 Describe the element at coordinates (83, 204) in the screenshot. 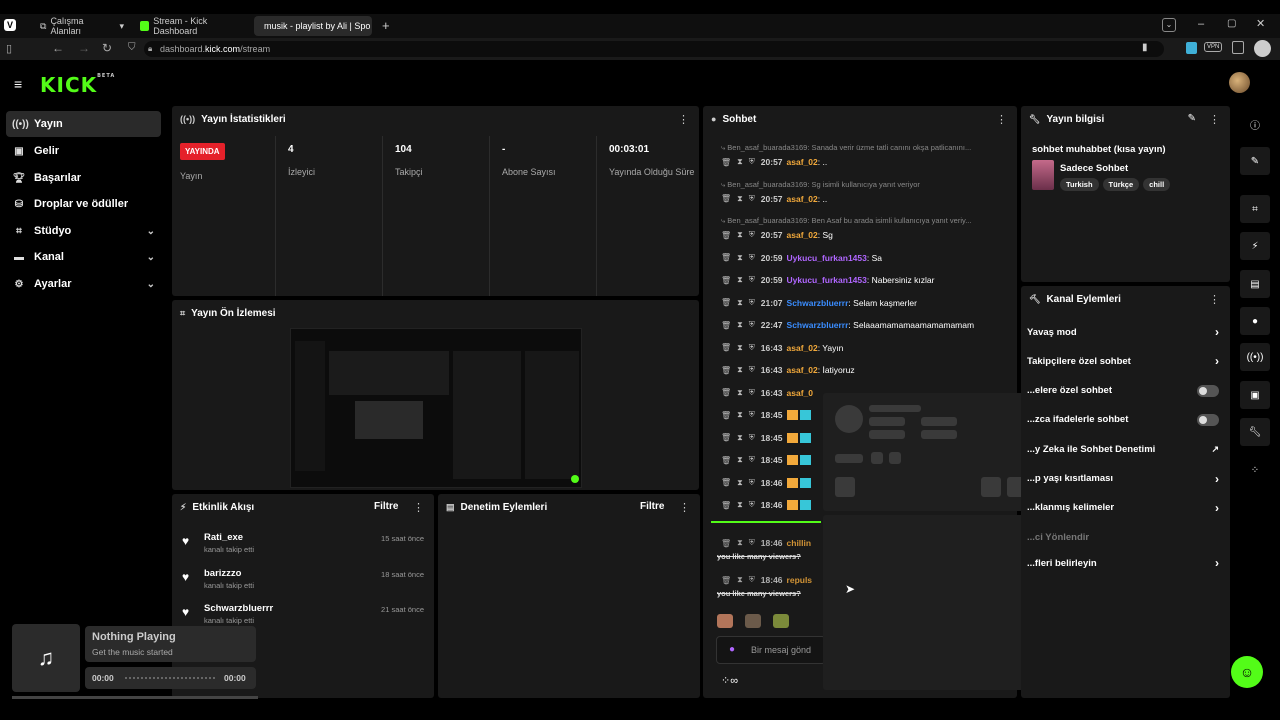

I see `sidebar-item-droplar: ⛁ Droplar ve ödüller` at that location.